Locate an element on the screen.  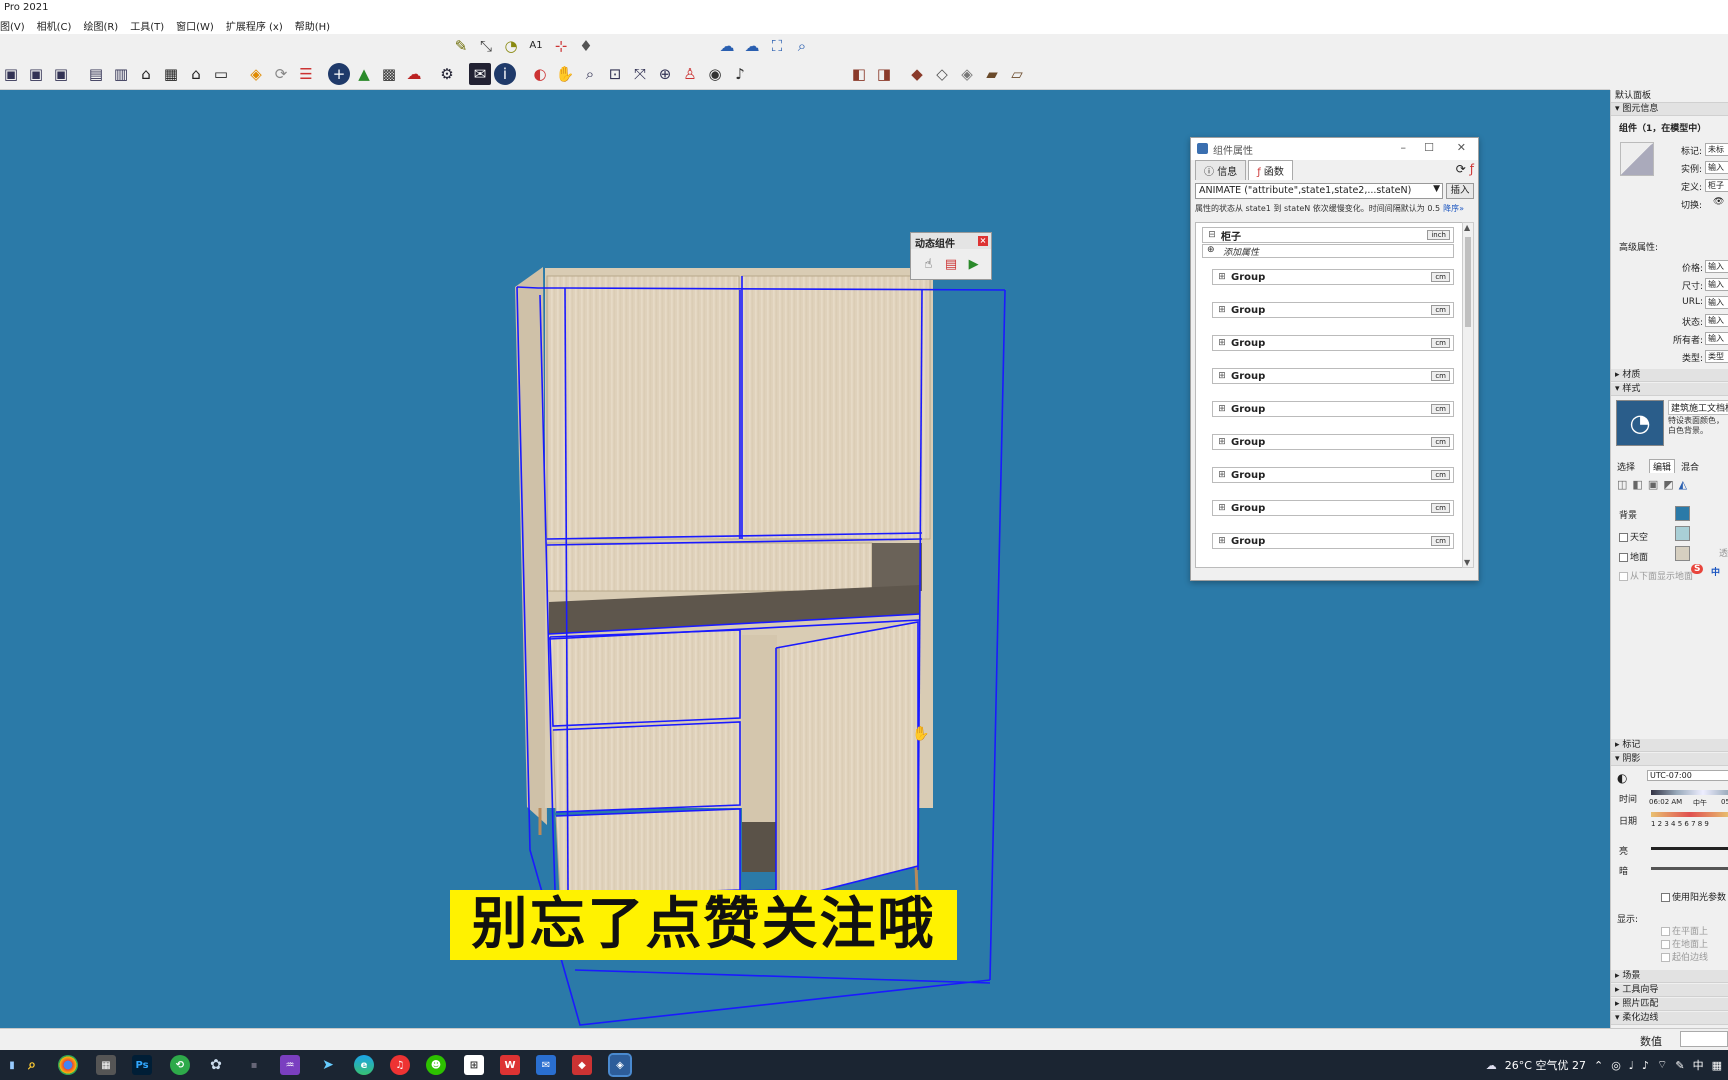
instance-field: 输入 is located at coordinates (1716, 167).